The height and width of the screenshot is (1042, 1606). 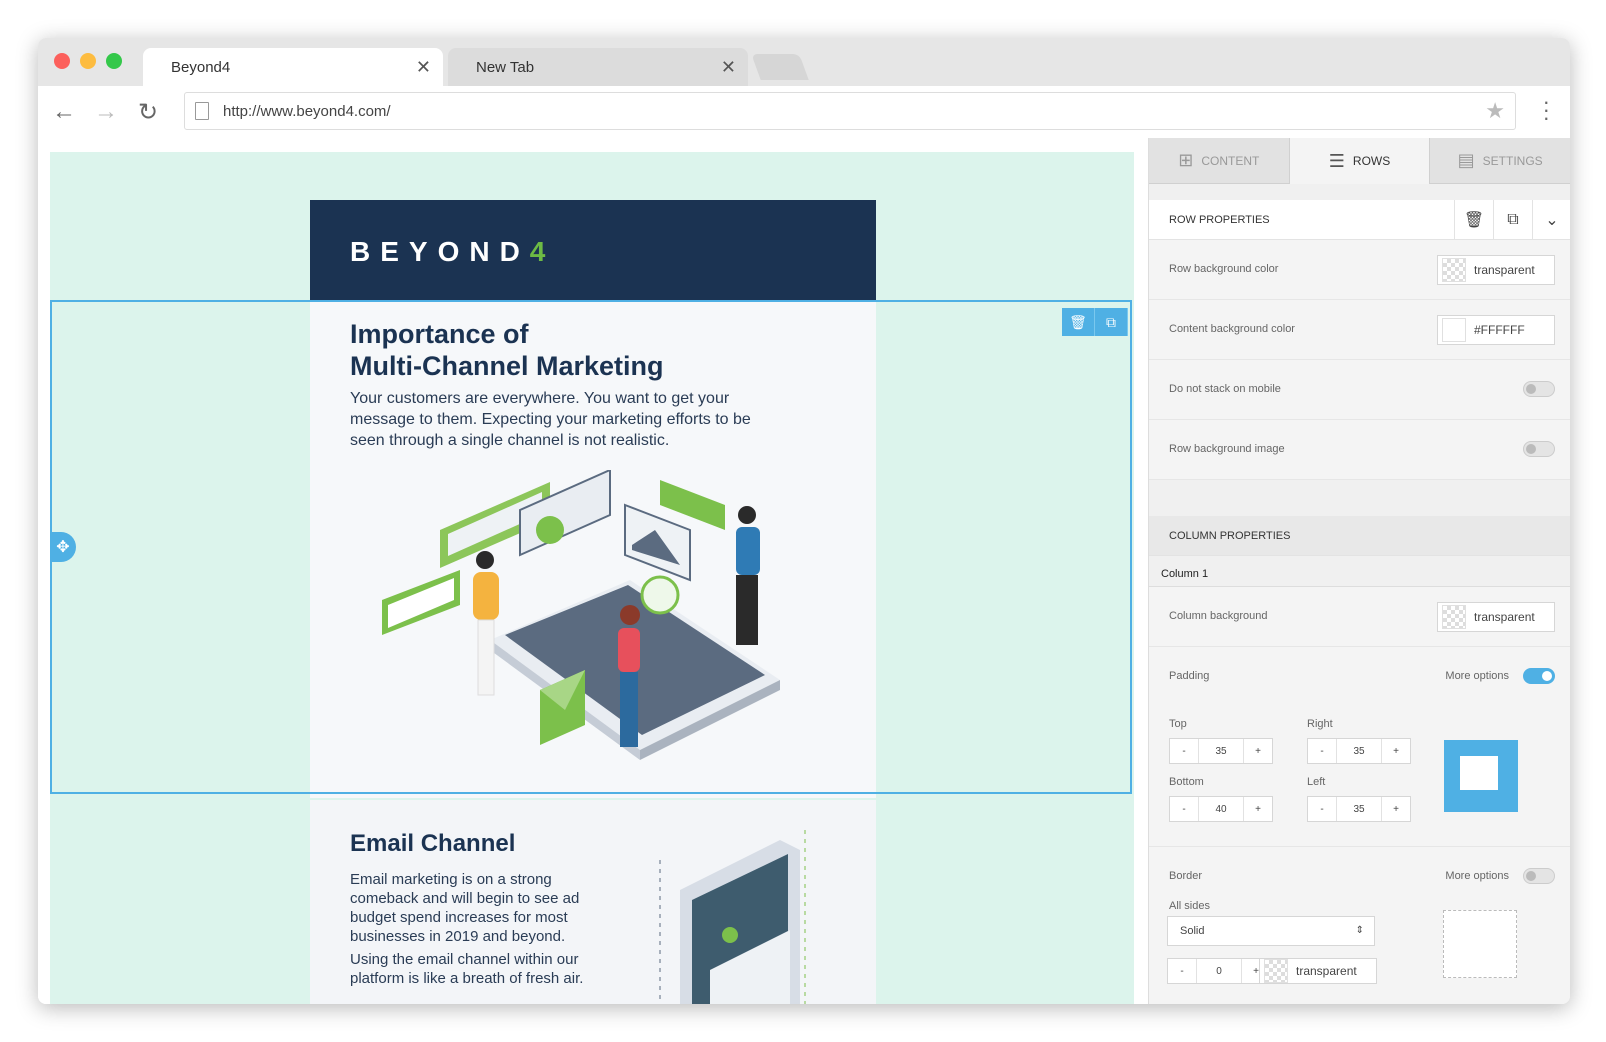 I want to click on address-bar: ← → ↻ http://www.beyond4.com/ ★ · · ·, so click(x=804, y=112).